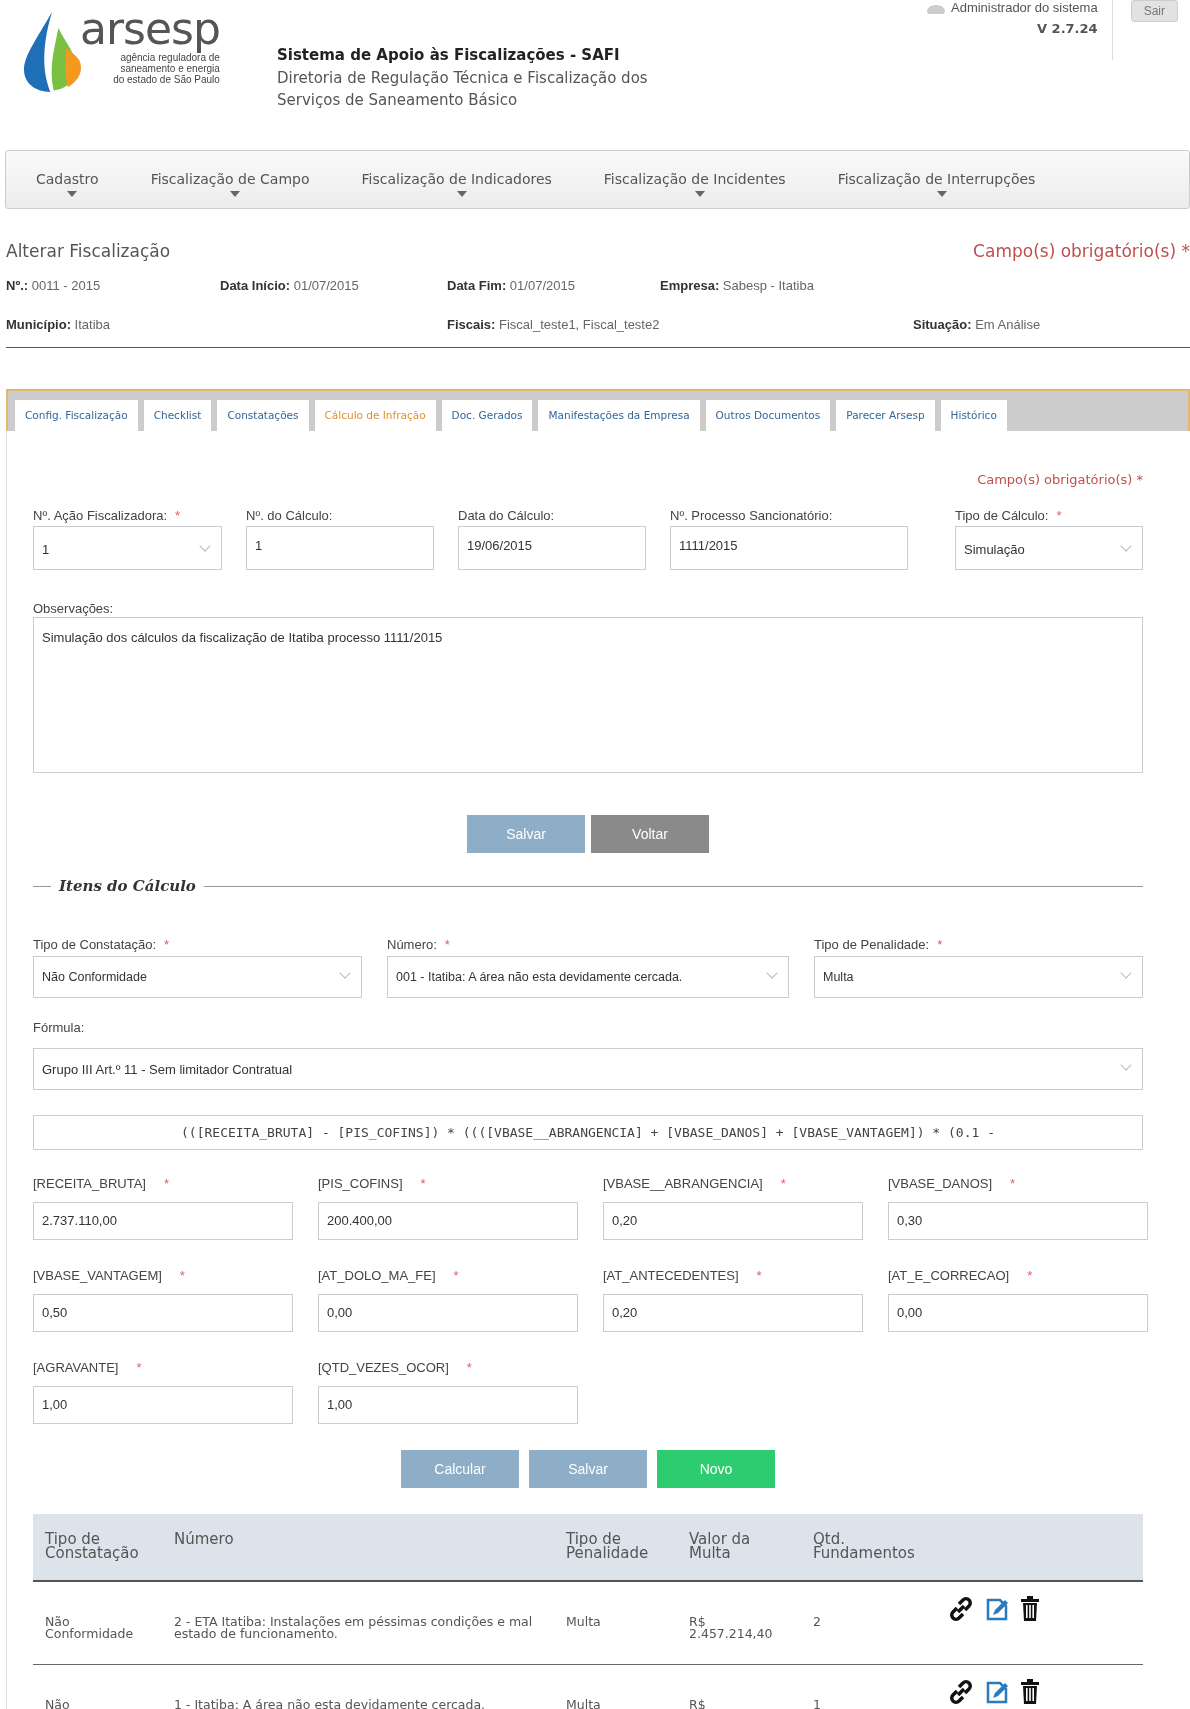 This screenshot has height=1709, width=1190. What do you see at coordinates (166, 68) in the screenshot?
I see `logo-tagline: agência reguladora de saneamento e energia do estado de São Paulo` at bounding box center [166, 68].